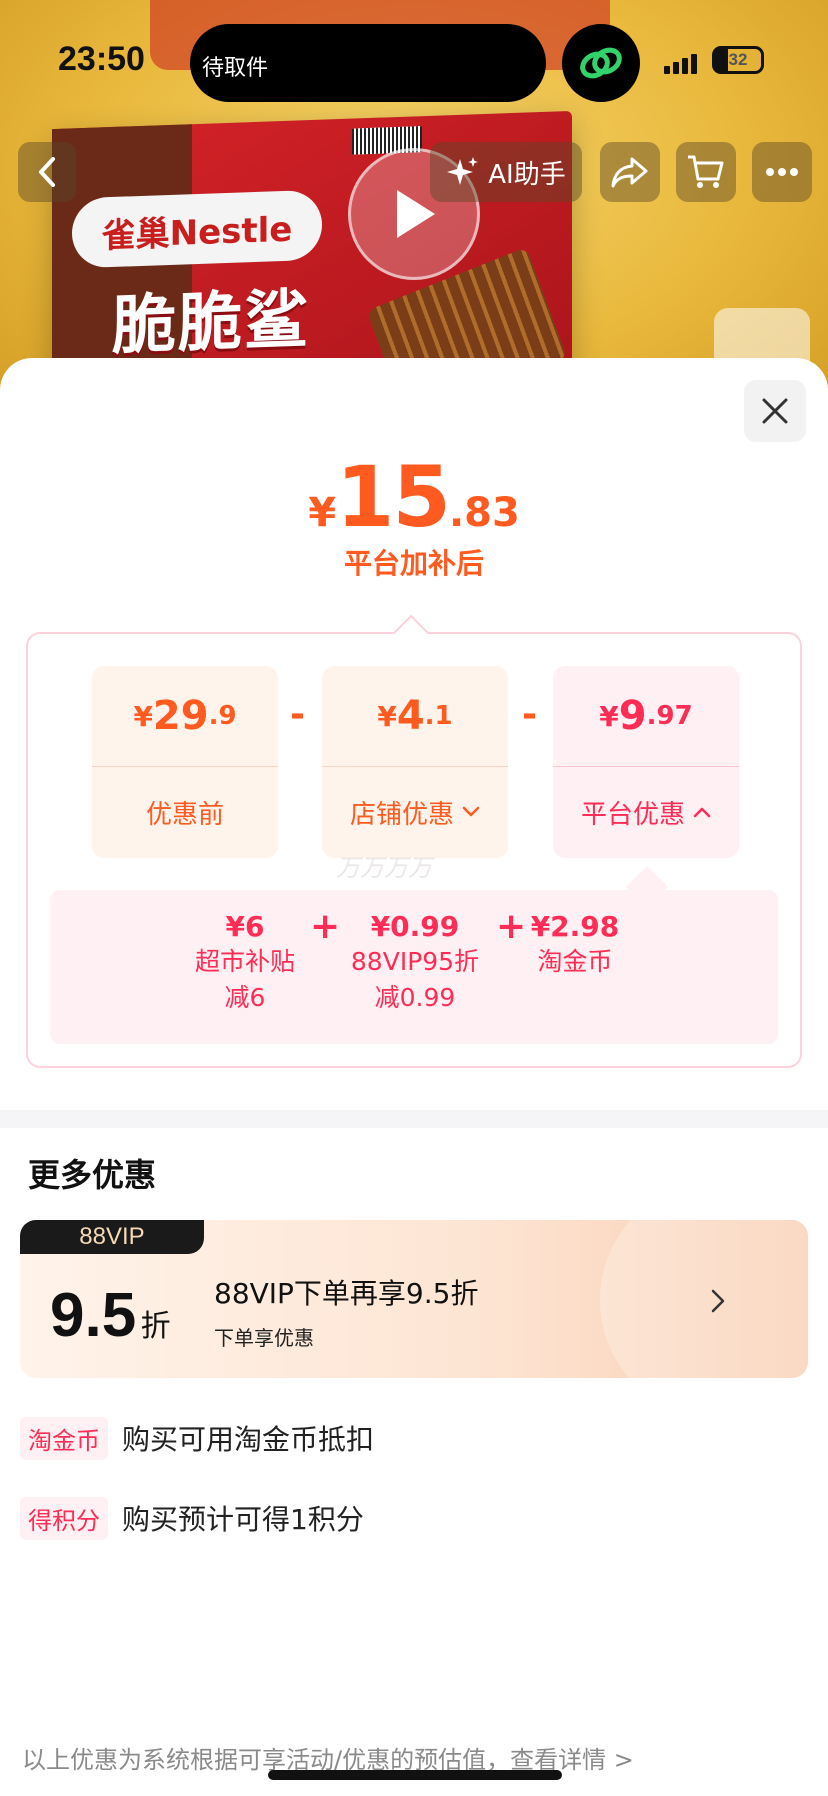 The width and height of the screenshot is (828, 1796). I want to click on more-button, so click(782, 172).